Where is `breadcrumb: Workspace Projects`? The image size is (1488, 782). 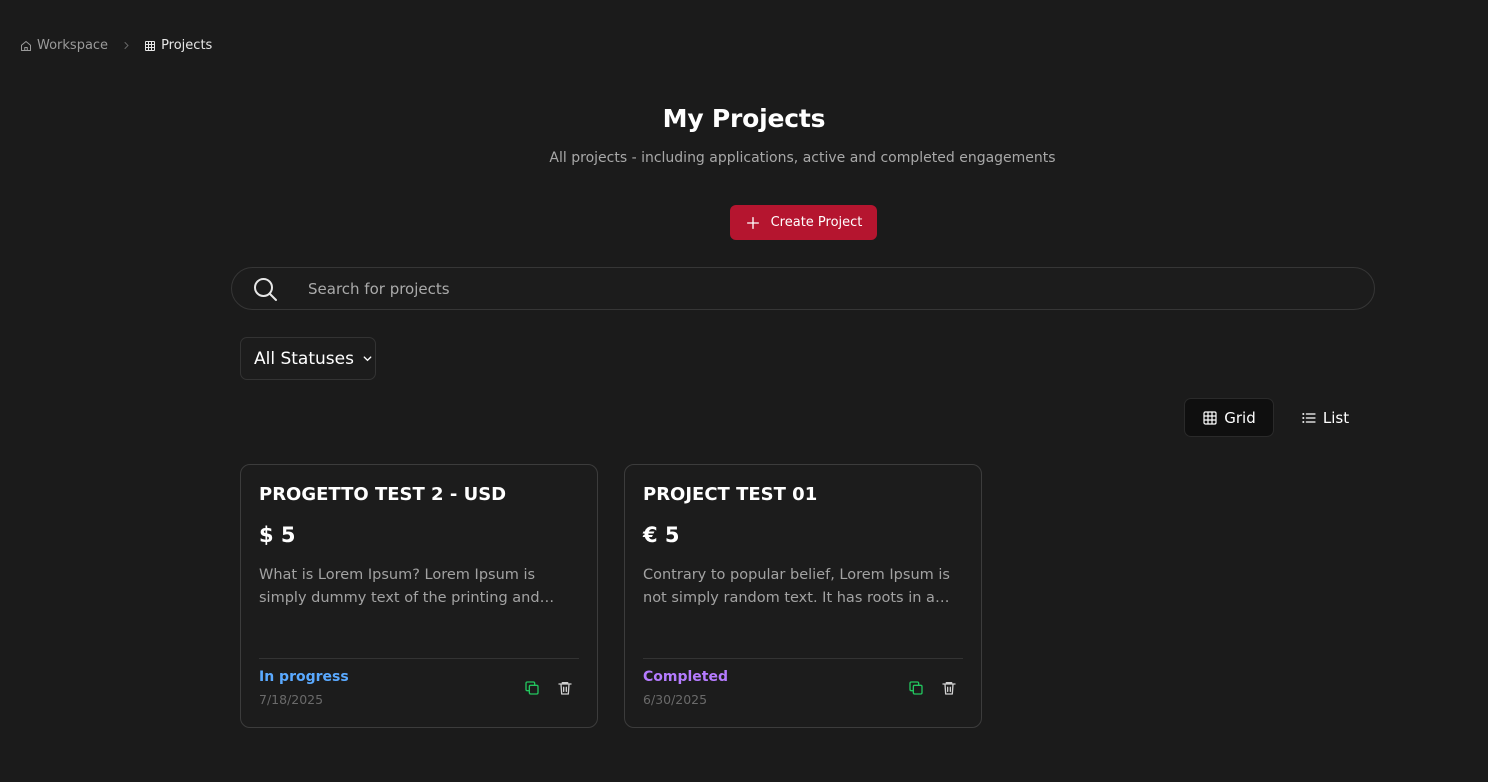 breadcrumb: Workspace Projects is located at coordinates (116, 45).